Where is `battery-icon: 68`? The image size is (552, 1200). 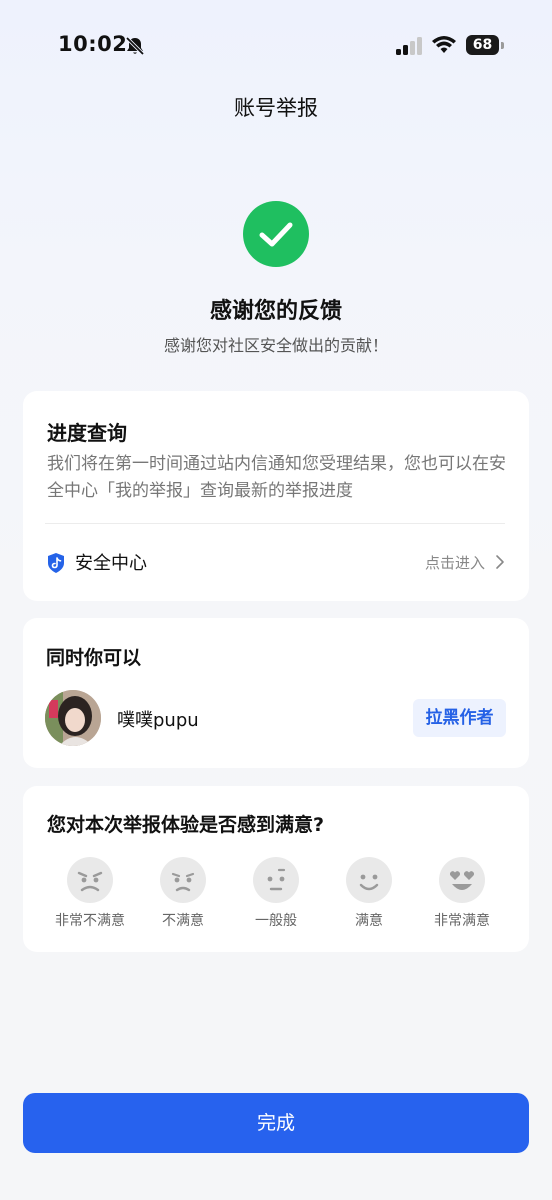
battery-icon: 68 is located at coordinates (485, 45).